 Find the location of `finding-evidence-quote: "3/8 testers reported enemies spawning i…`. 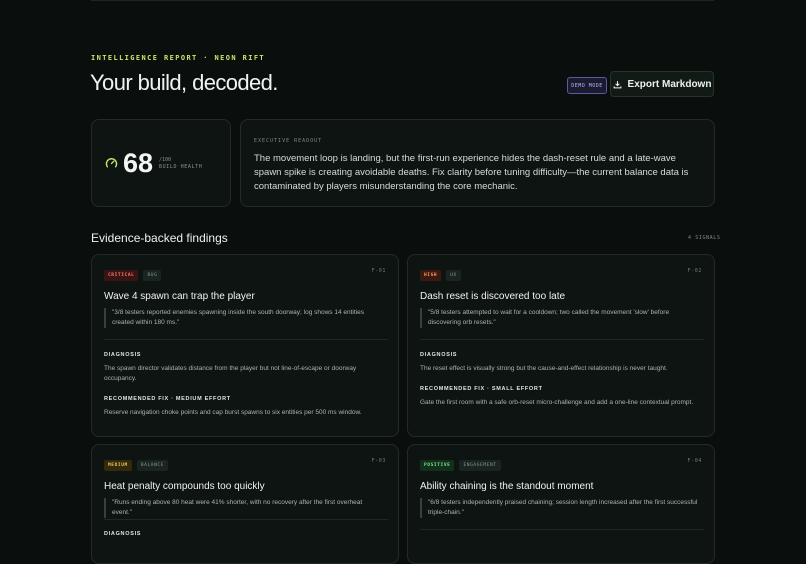

finding-evidence-quote: "3/8 testers reported enemies spawning i… is located at coordinates (243, 318).